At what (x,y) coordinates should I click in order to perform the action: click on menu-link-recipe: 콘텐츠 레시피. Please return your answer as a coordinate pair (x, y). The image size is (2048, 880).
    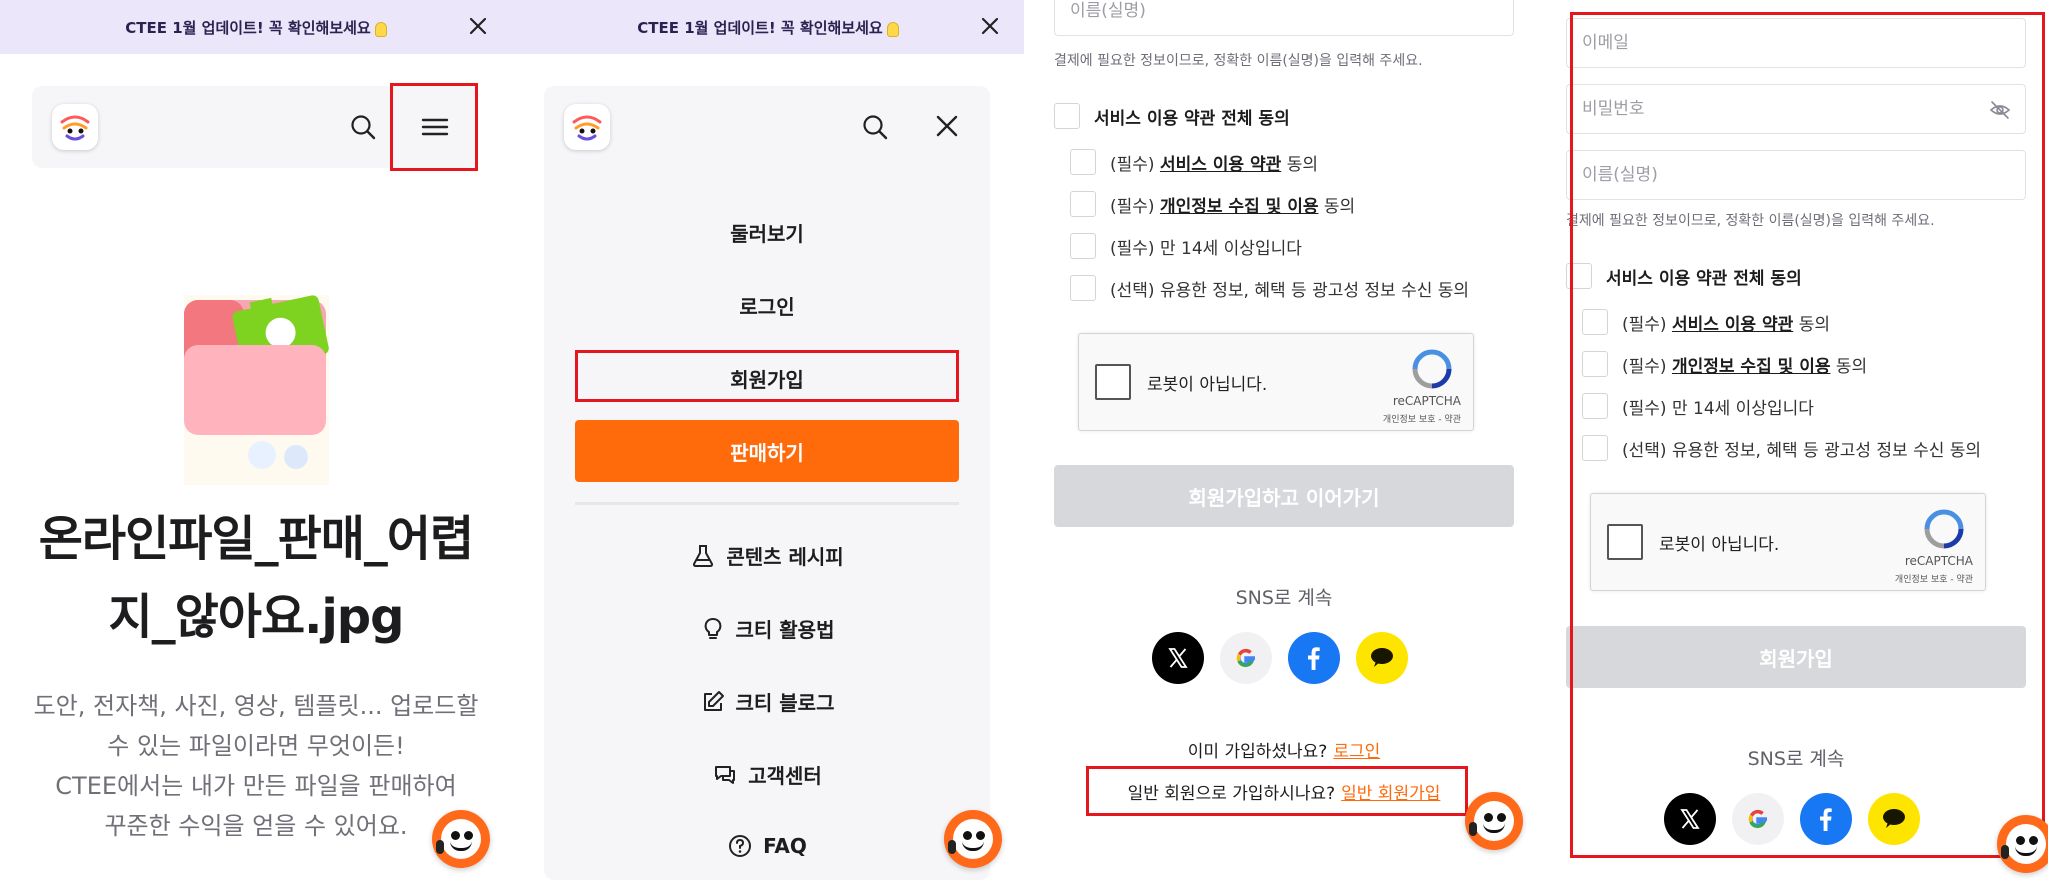
    Looking at the image, I should click on (767, 555).